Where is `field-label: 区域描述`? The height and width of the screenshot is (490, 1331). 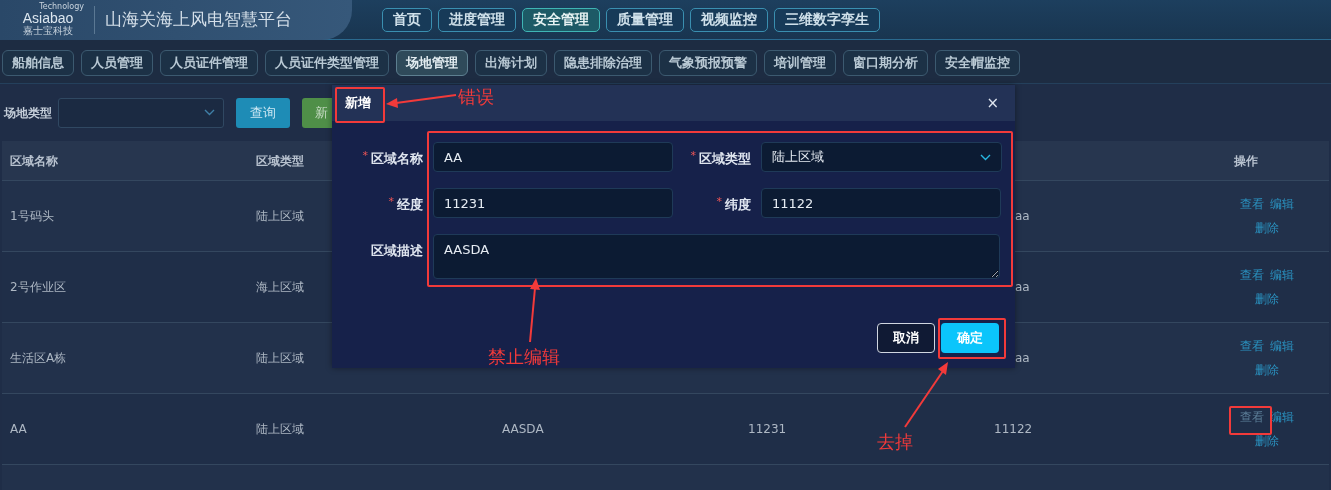 field-label: 区域描述 is located at coordinates (397, 251).